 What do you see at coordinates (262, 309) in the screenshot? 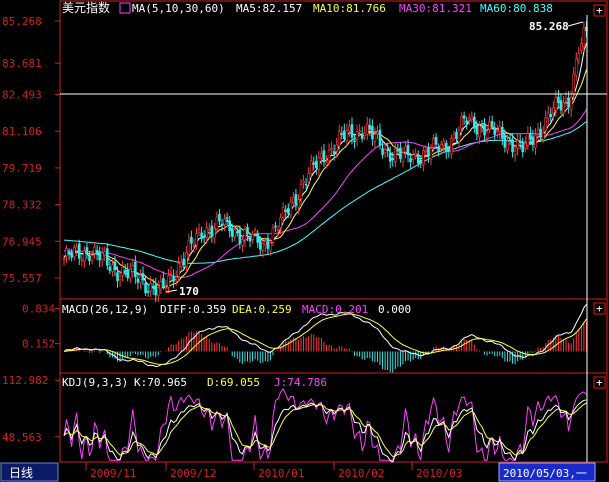
I see `macd-dea: DEA:0.259` at bounding box center [262, 309].